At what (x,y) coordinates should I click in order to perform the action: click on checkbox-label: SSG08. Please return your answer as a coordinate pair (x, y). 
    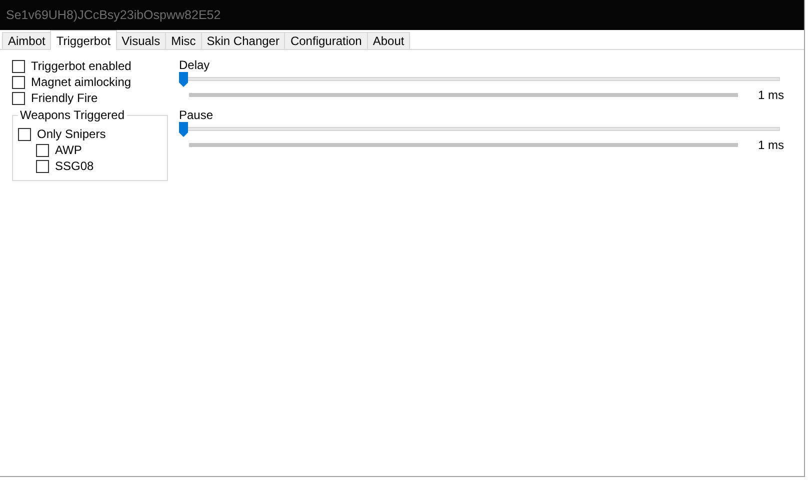
    Looking at the image, I should click on (74, 166).